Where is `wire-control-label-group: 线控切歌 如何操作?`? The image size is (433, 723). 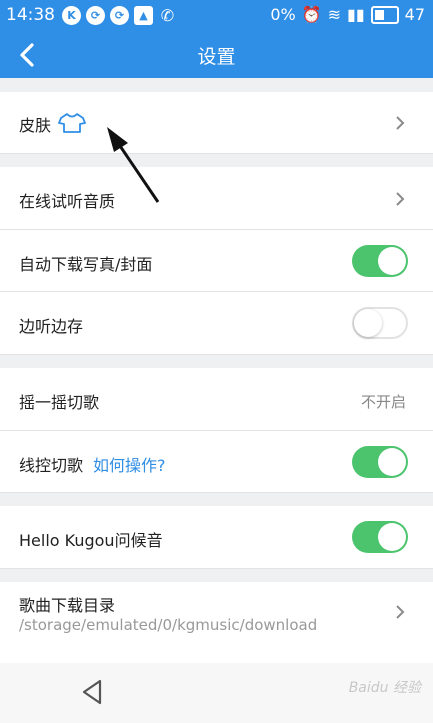
wire-control-label-group: 线控切歌 如何操作? is located at coordinates (92, 464).